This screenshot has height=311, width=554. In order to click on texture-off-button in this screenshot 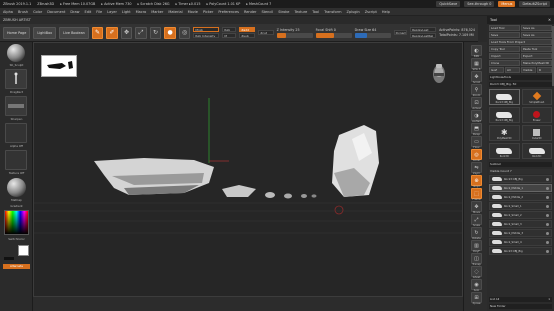, I will do `click(16, 160)`.